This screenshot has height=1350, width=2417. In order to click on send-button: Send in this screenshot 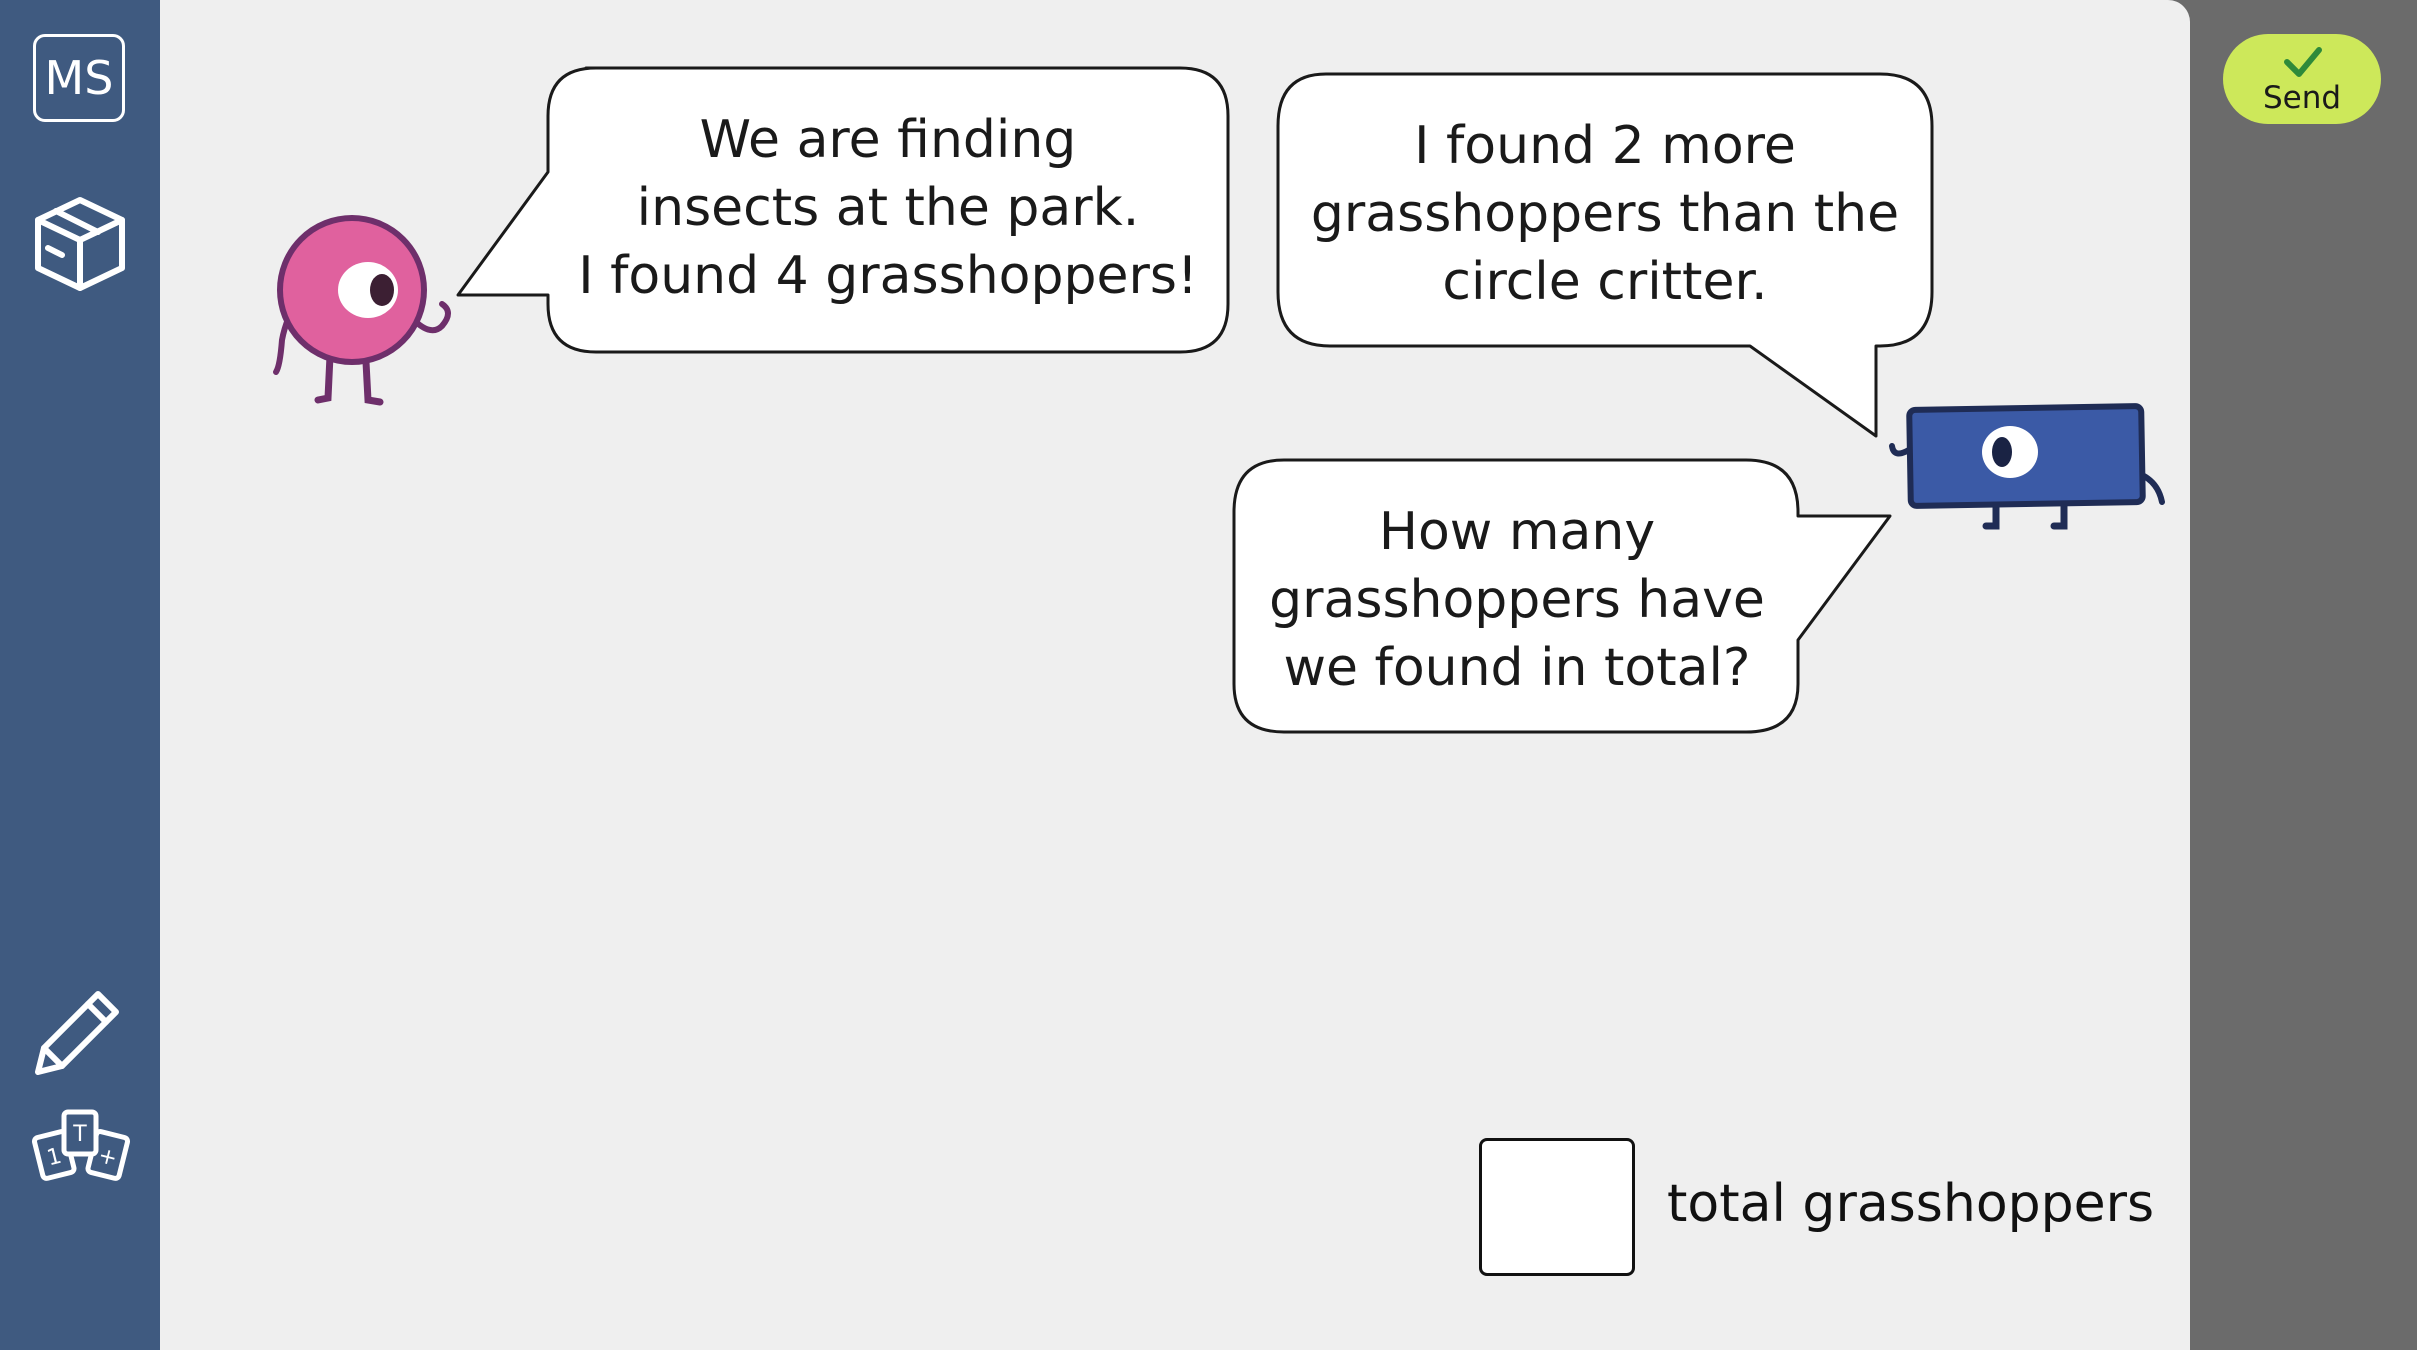, I will do `click(2302, 79)`.